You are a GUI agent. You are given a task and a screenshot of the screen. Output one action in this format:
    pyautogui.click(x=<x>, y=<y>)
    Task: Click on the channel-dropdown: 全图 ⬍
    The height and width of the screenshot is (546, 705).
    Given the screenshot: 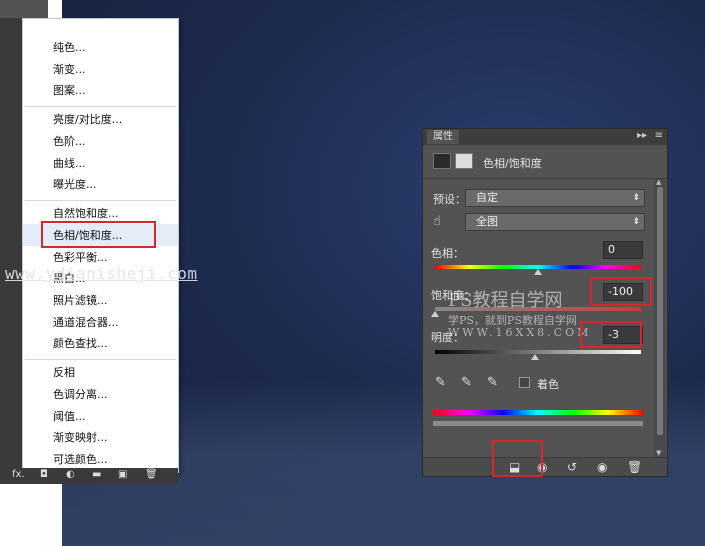 What is the action you would take?
    pyautogui.click(x=555, y=222)
    